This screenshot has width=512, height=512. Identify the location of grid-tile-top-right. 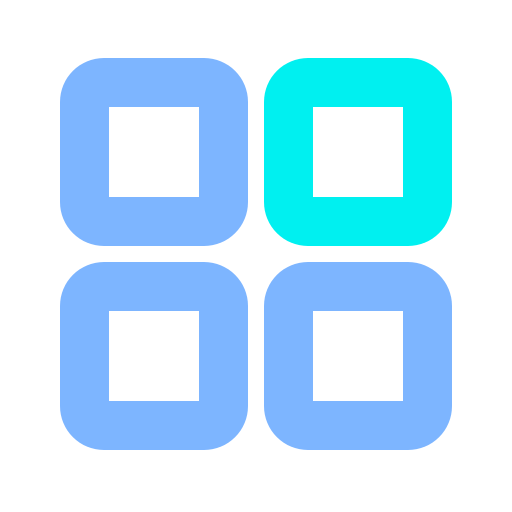
(358, 152).